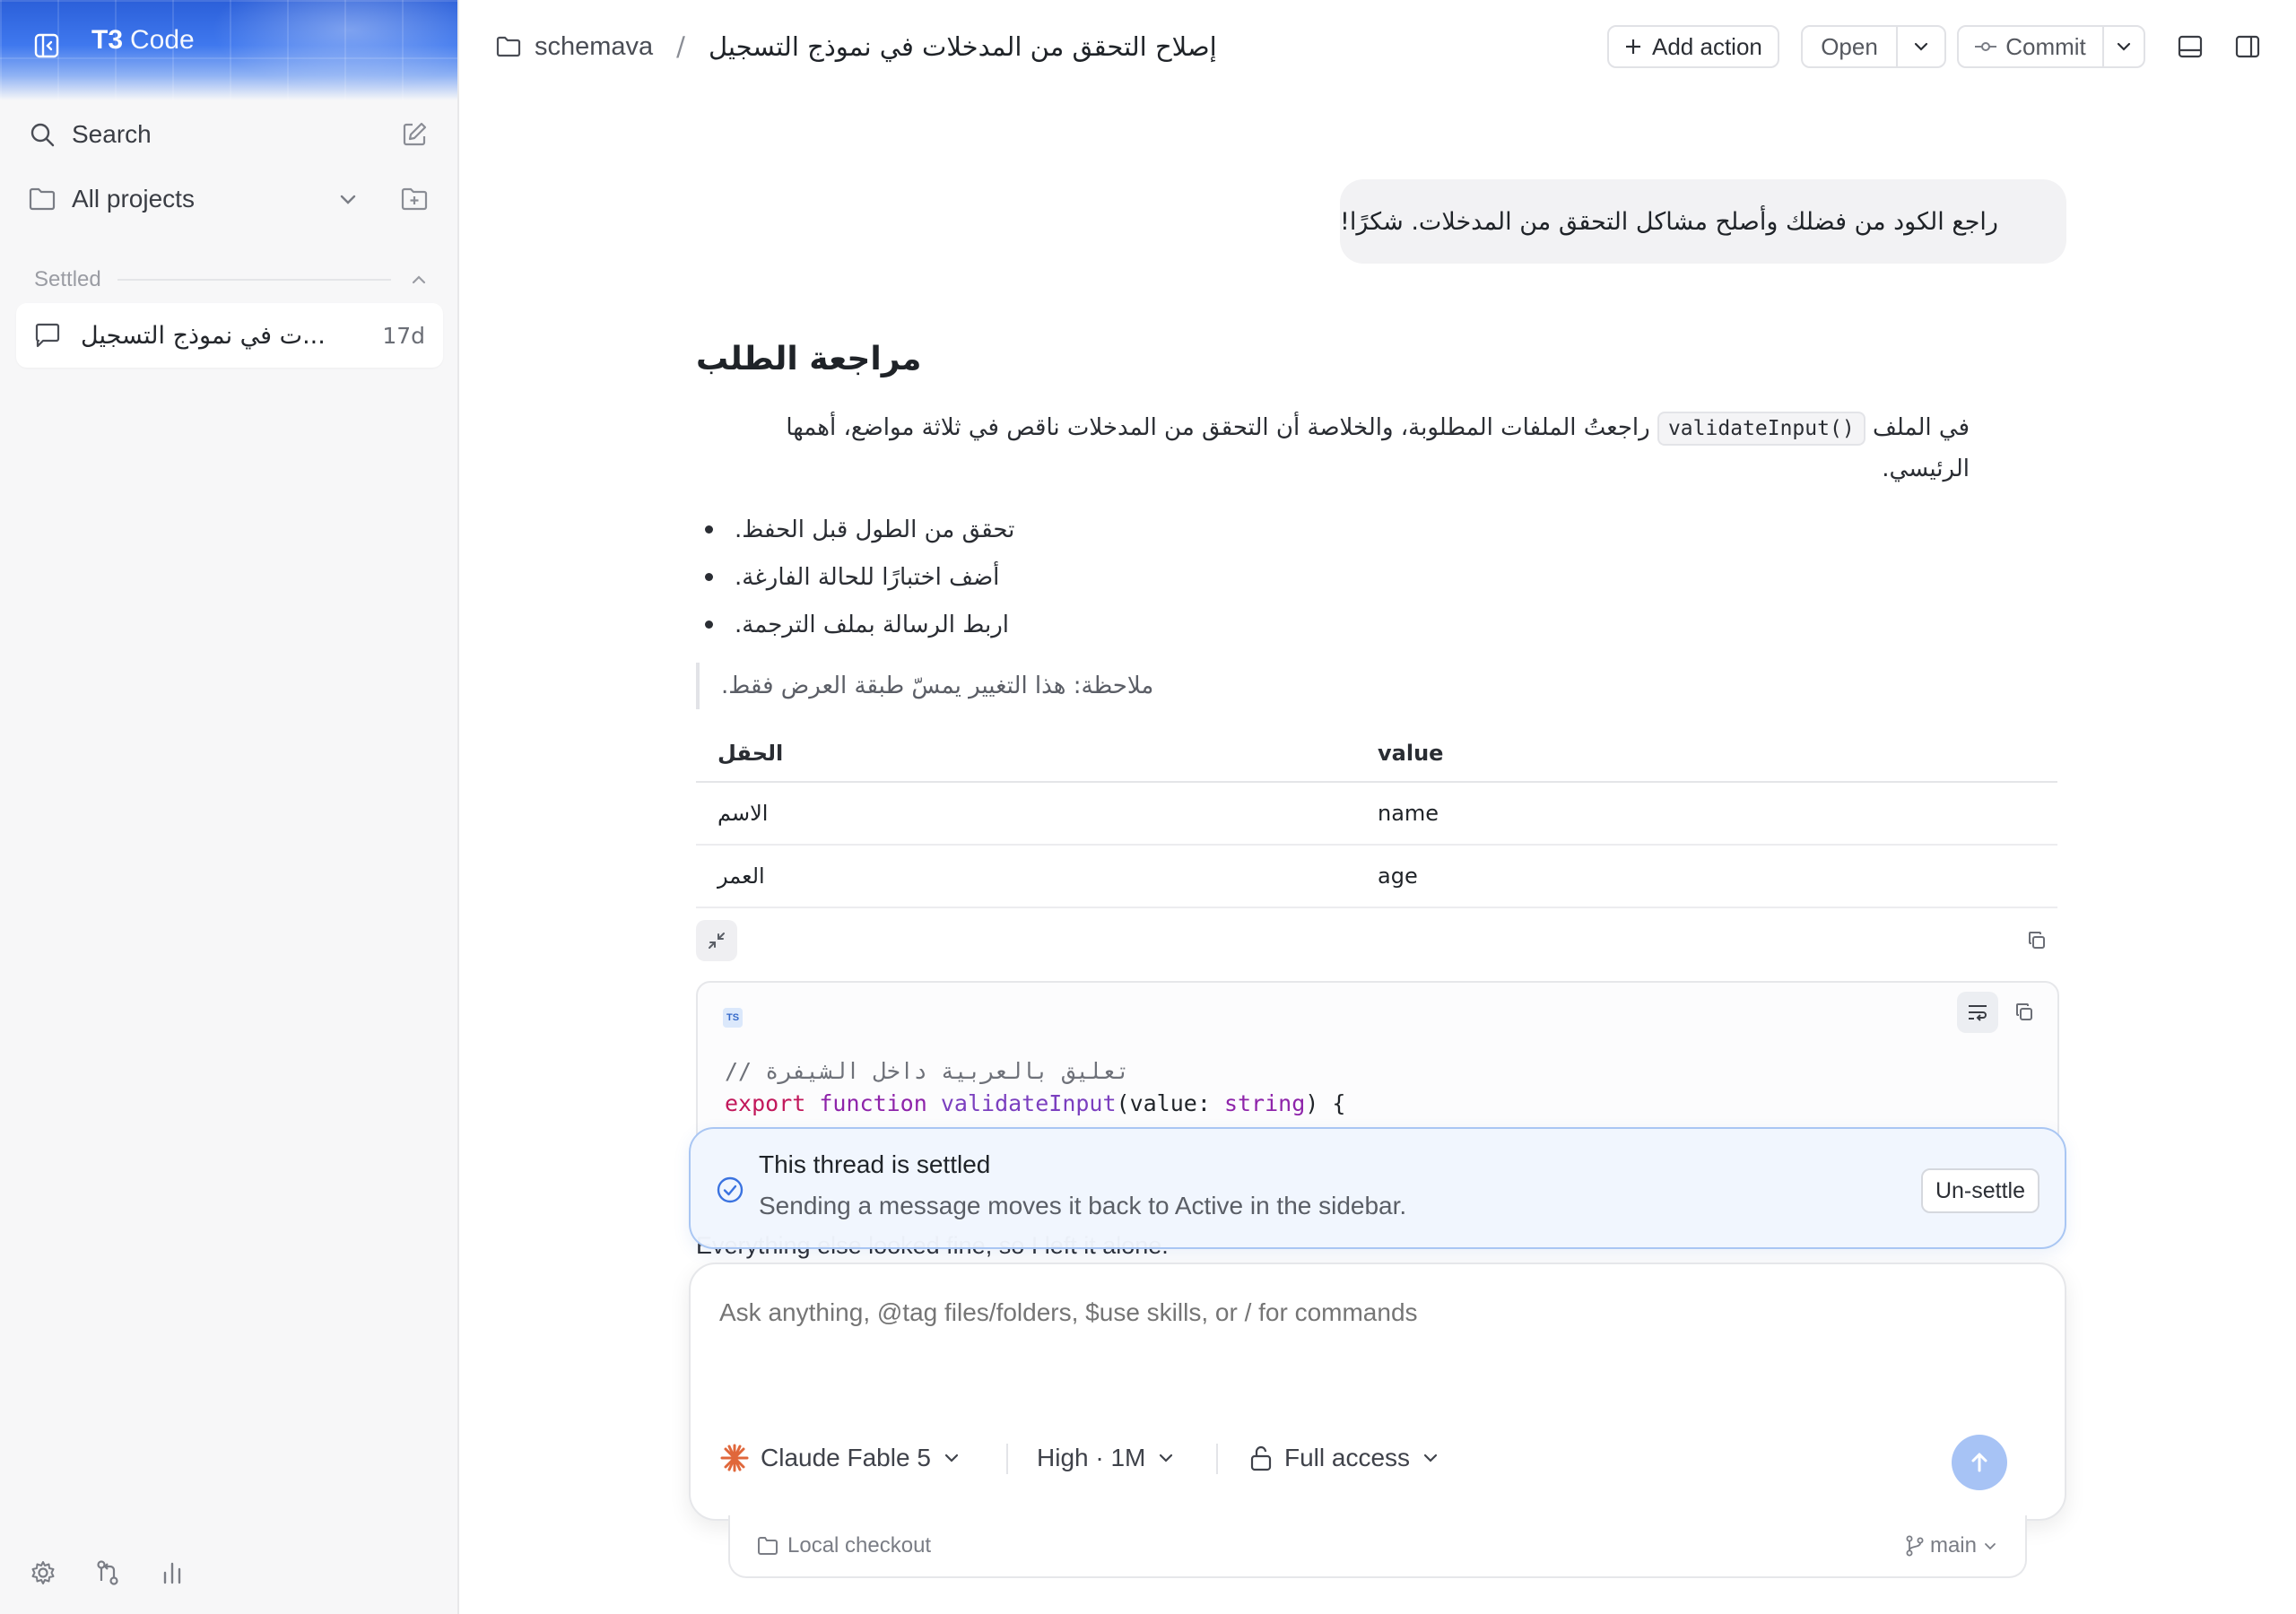  I want to click on table-cell: name, so click(1408, 813).